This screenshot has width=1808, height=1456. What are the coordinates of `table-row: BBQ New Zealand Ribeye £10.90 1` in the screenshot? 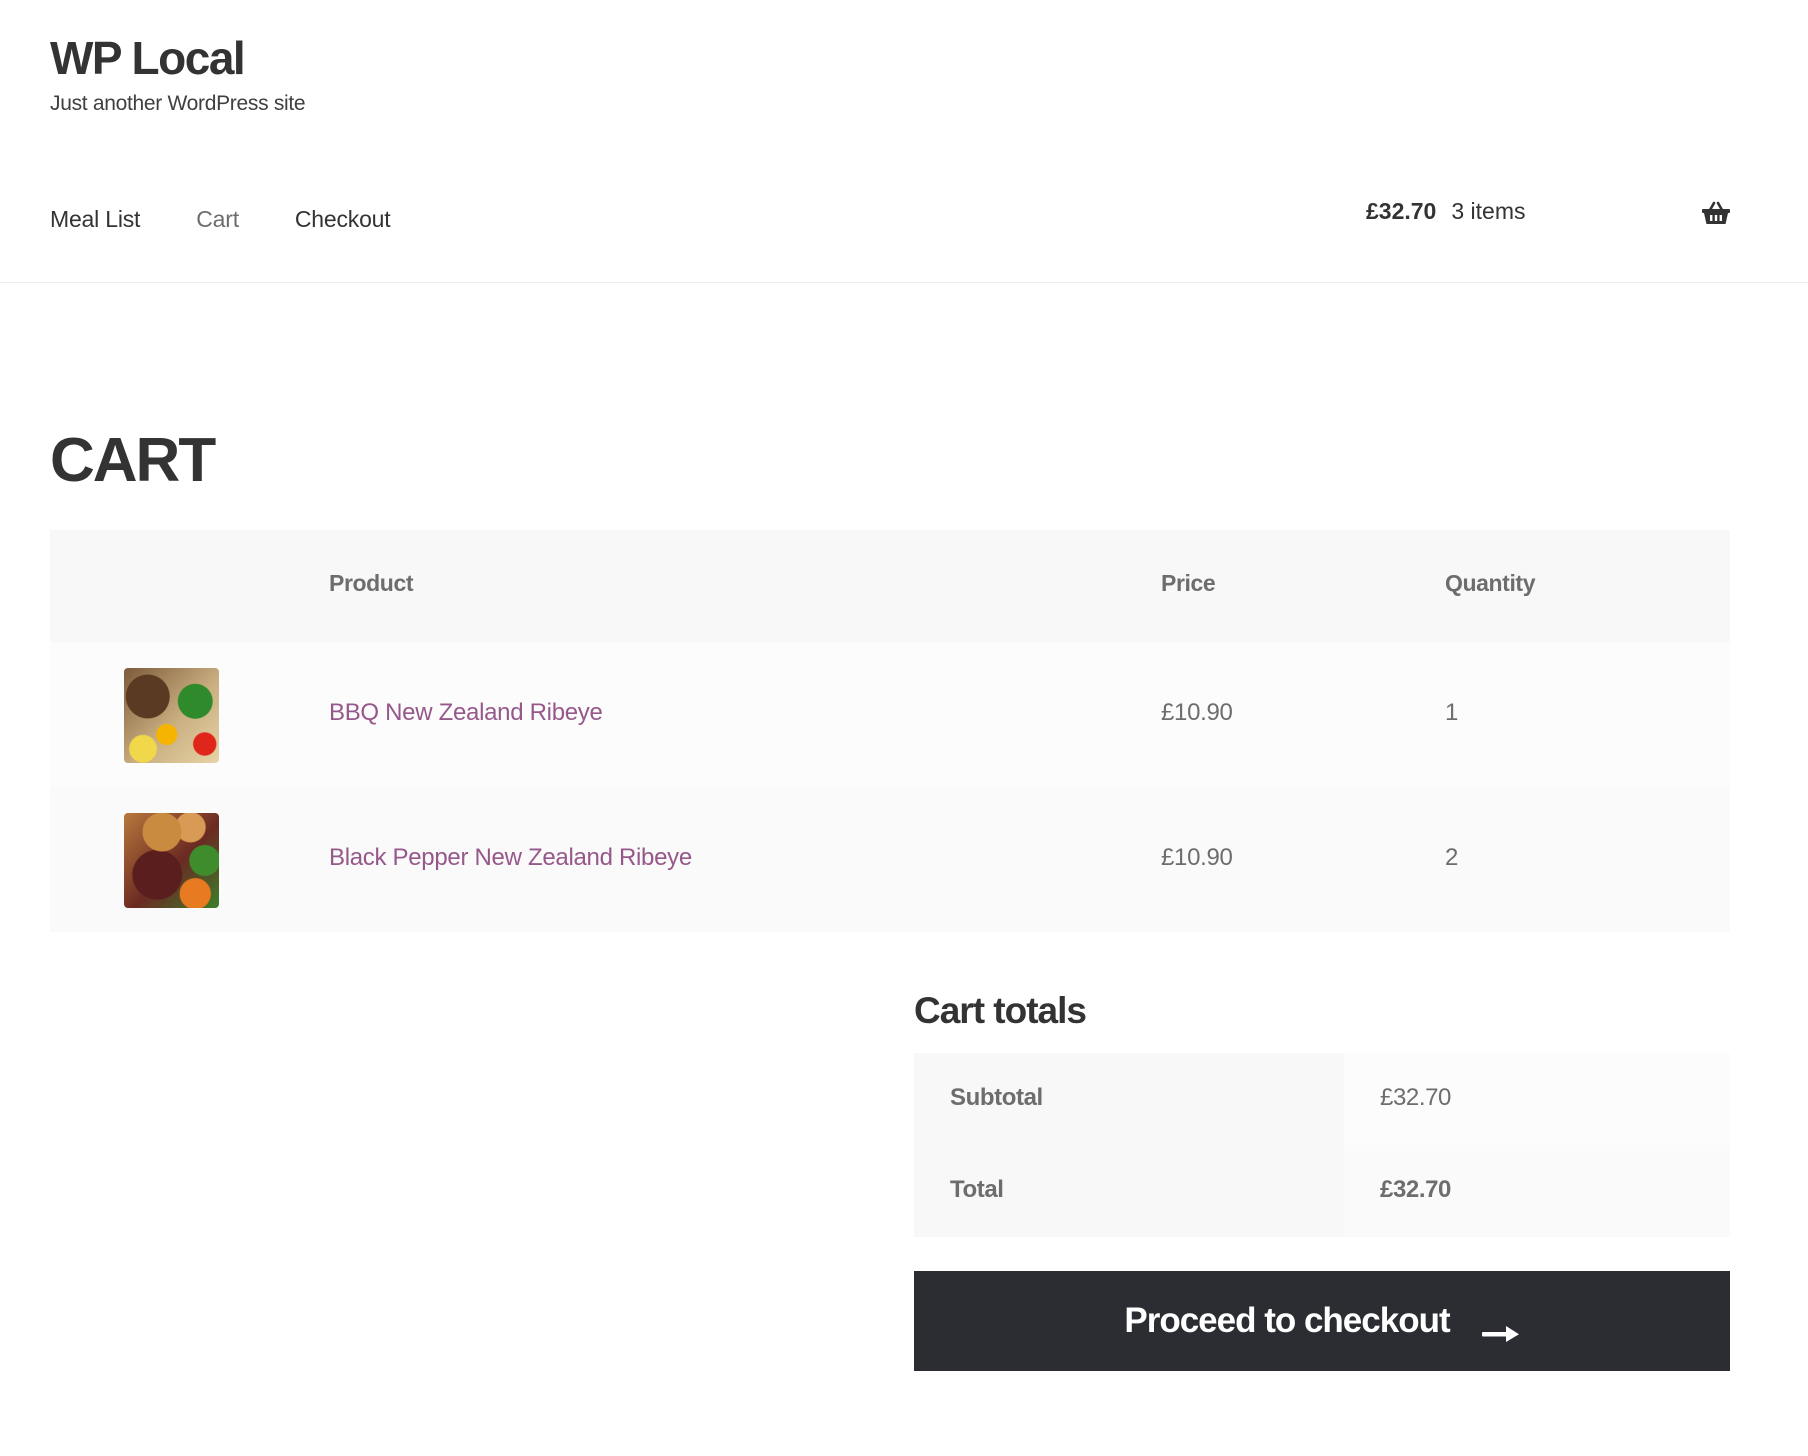 It's located at (890, 714).